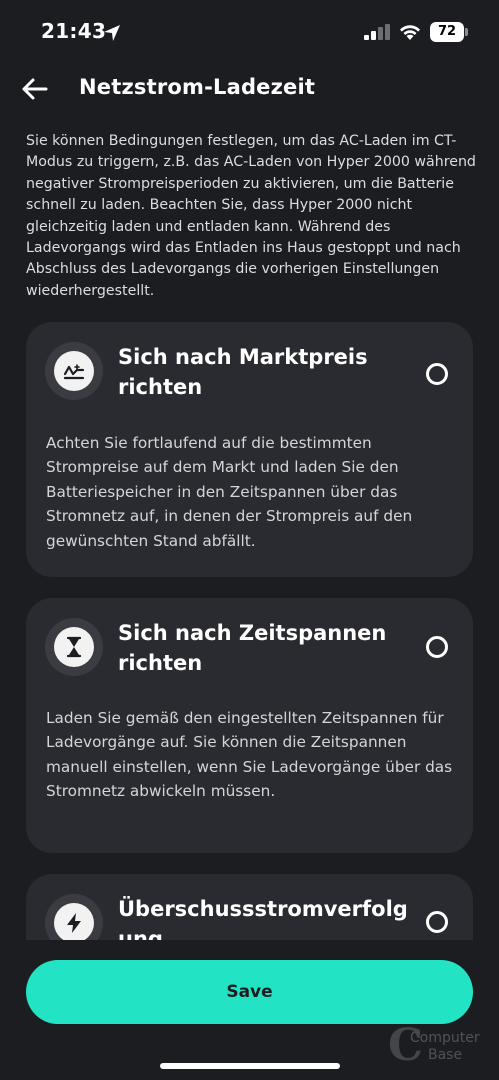  I want to click on option-card-surplus: Überschussstromverfolgung, so click(249, 907).